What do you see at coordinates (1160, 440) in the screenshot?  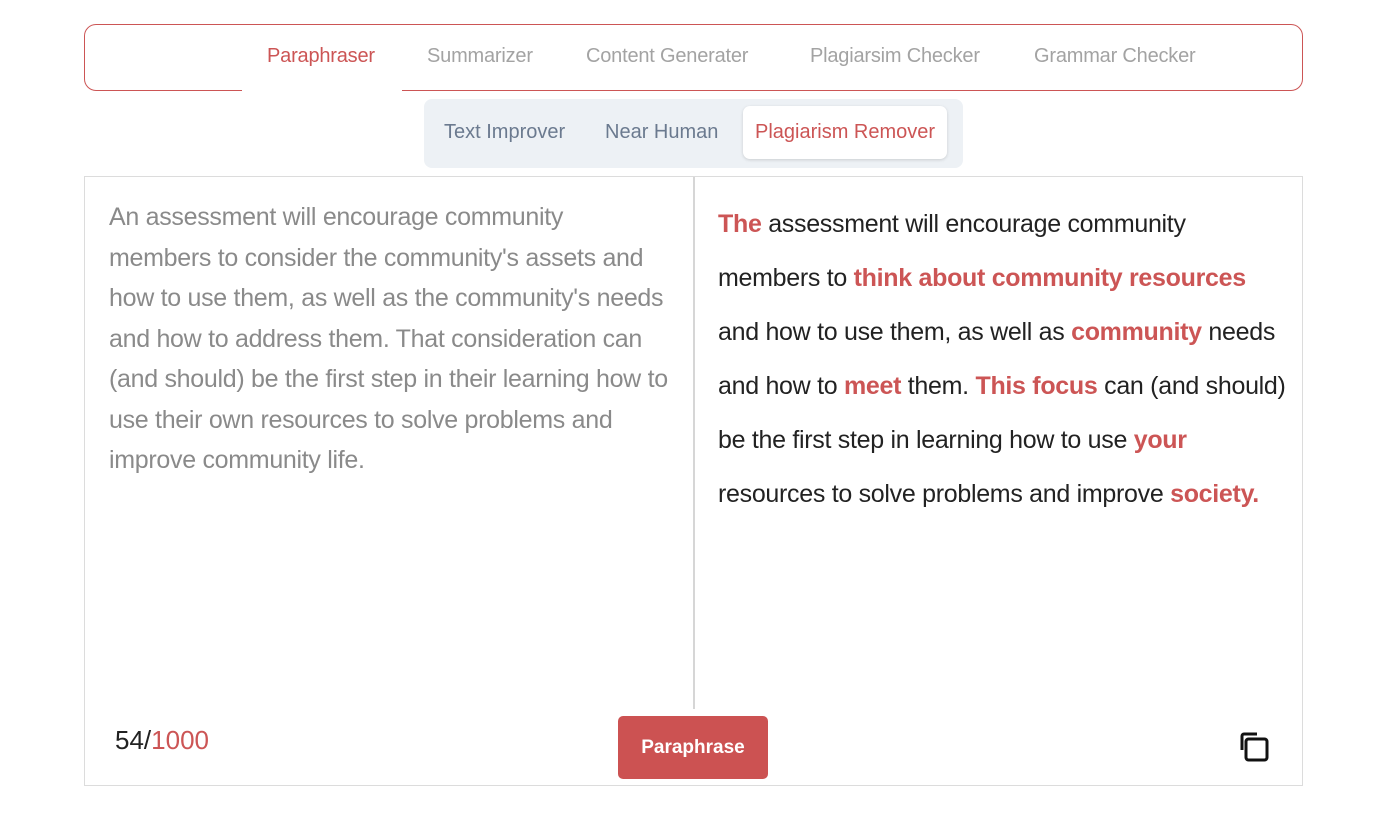 I see `changed-phrase: your` at bounding box center [1160, 440].